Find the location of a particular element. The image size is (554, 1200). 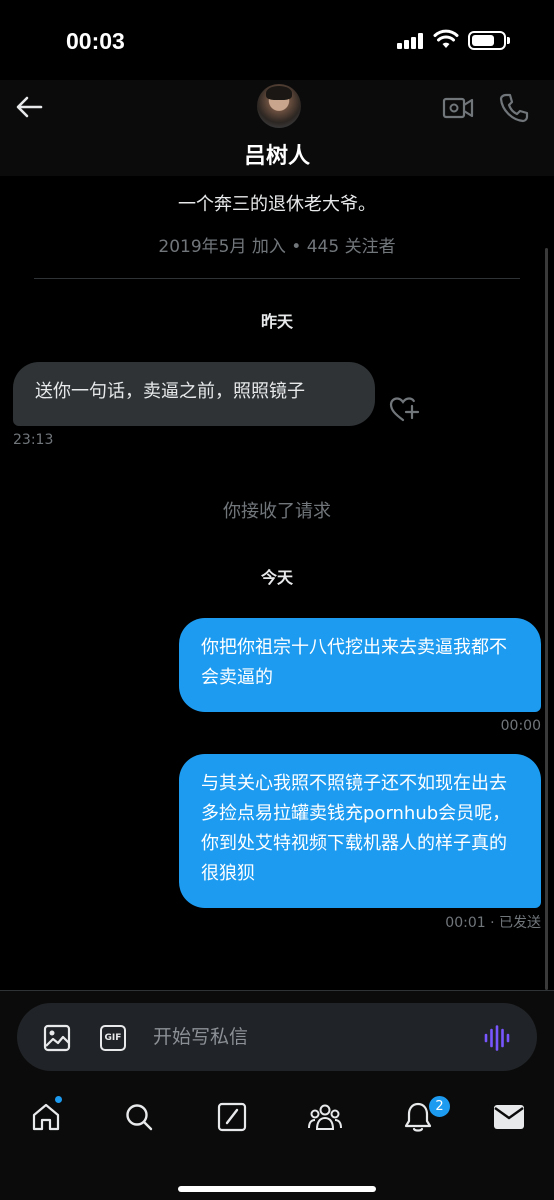

tab-home is located at coordinates (46, 1117).